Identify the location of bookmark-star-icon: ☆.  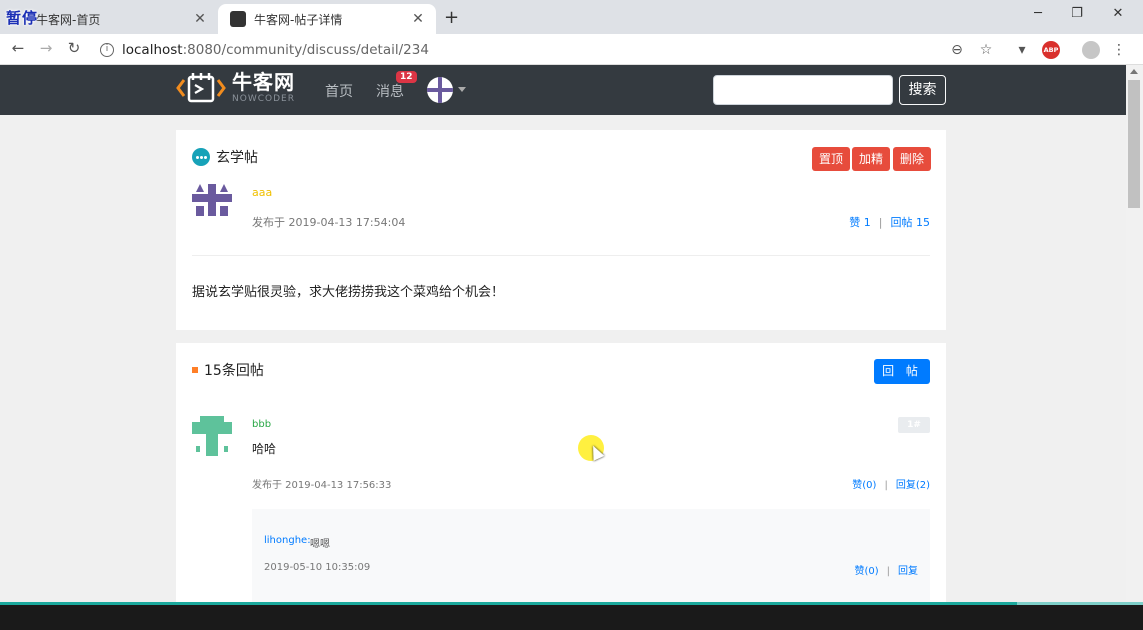
(986, 50).